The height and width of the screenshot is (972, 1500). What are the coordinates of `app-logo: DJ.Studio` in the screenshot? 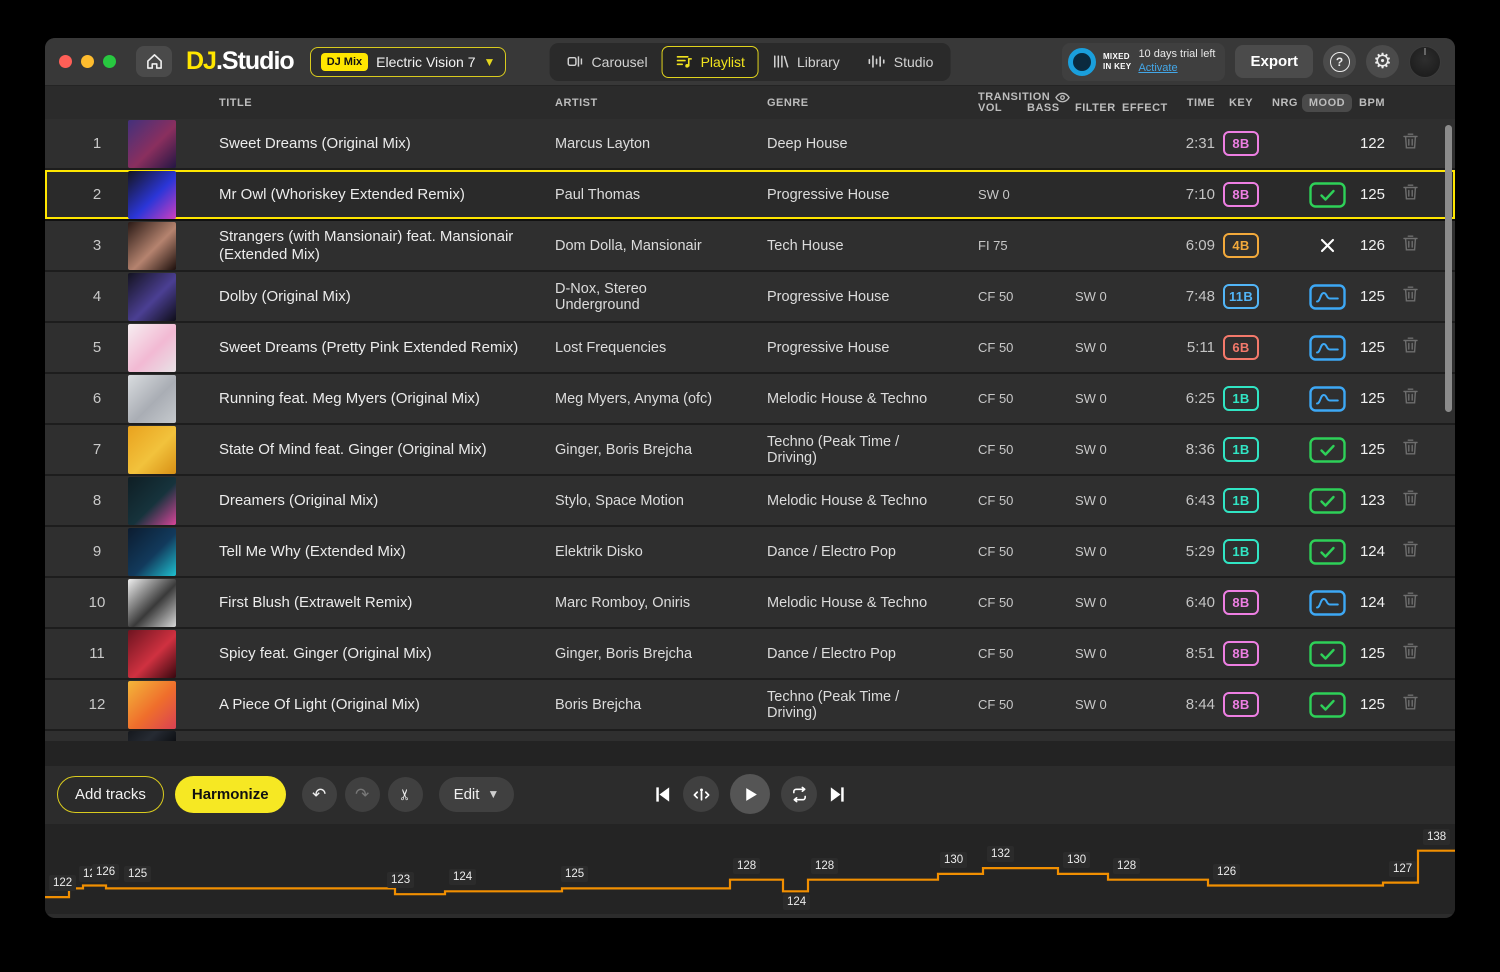 It's located at (240, 61).